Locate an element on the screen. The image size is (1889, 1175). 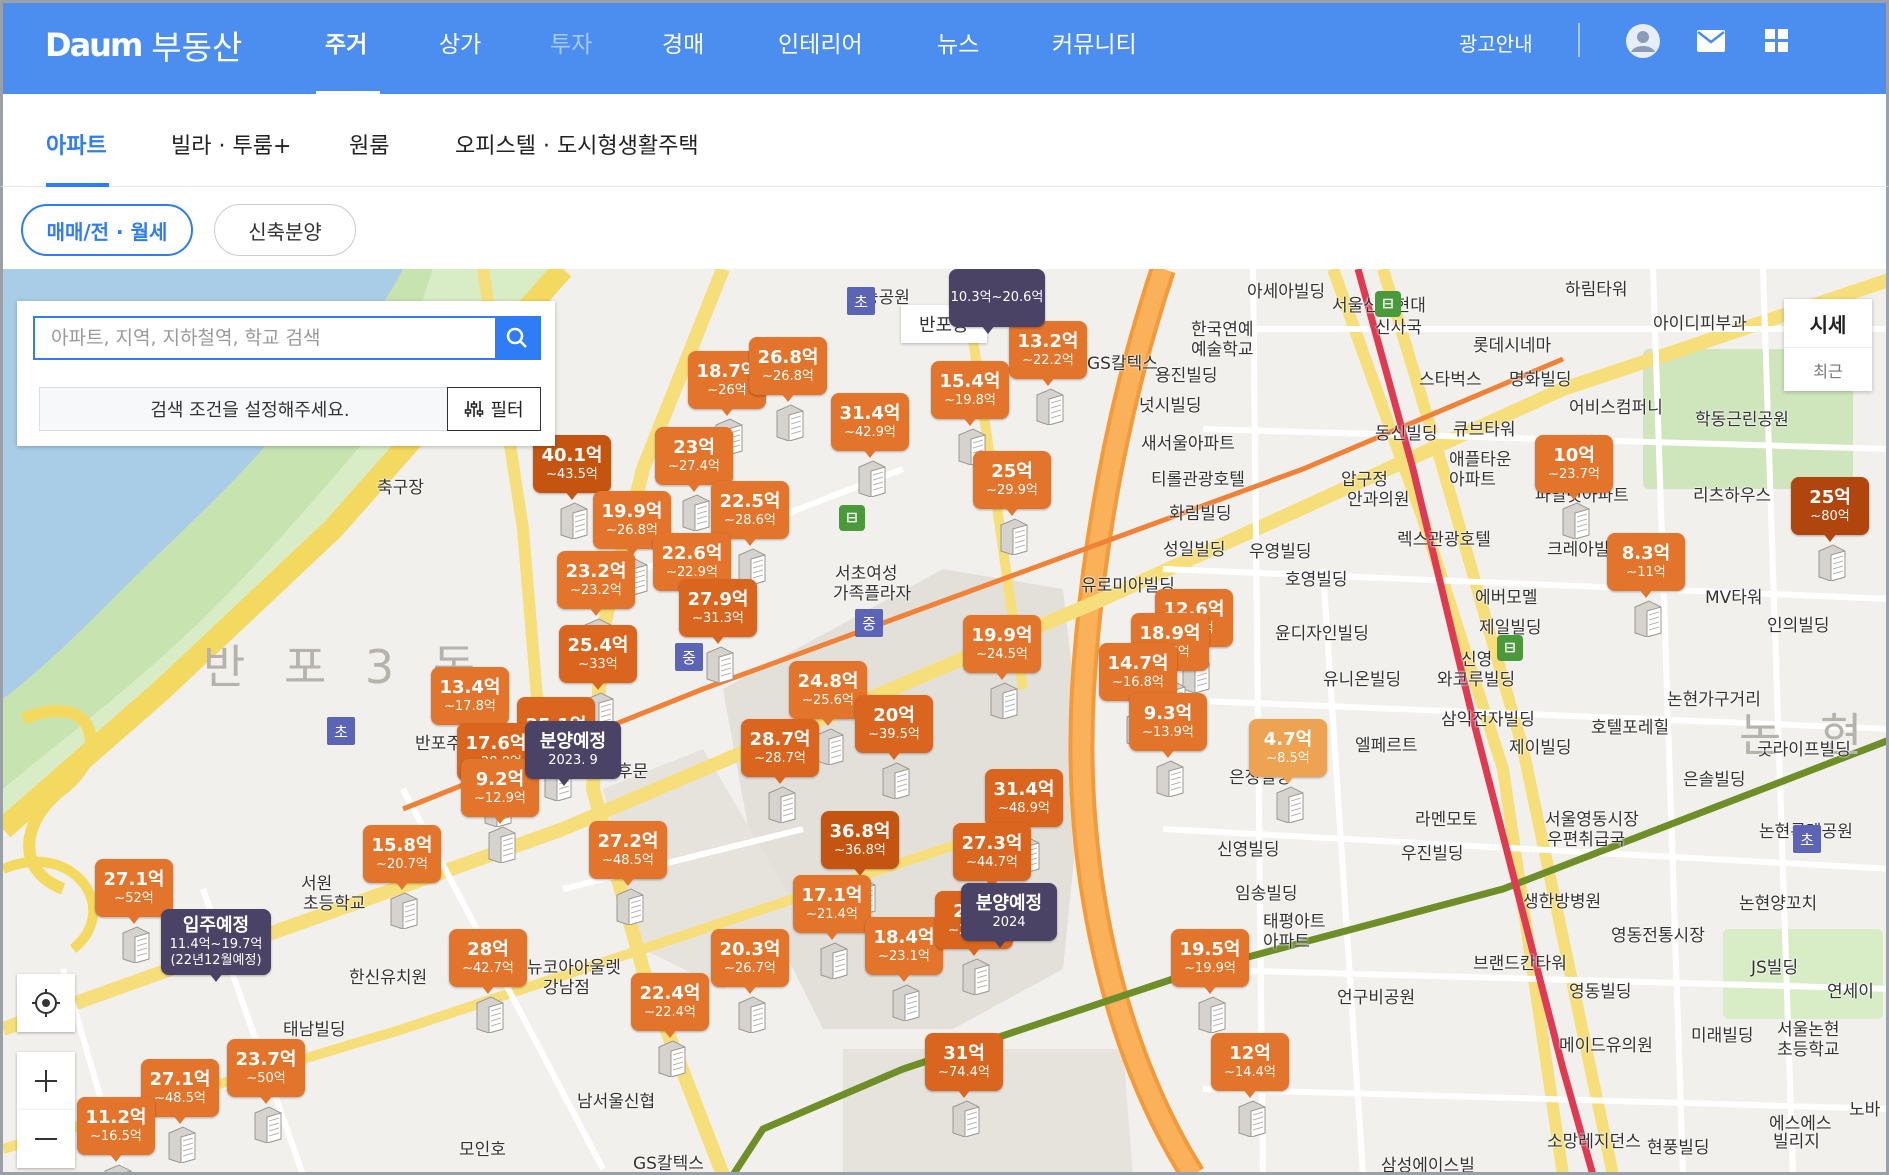
nav-tab-invest: 투자 is located at coordinates (571, 42).